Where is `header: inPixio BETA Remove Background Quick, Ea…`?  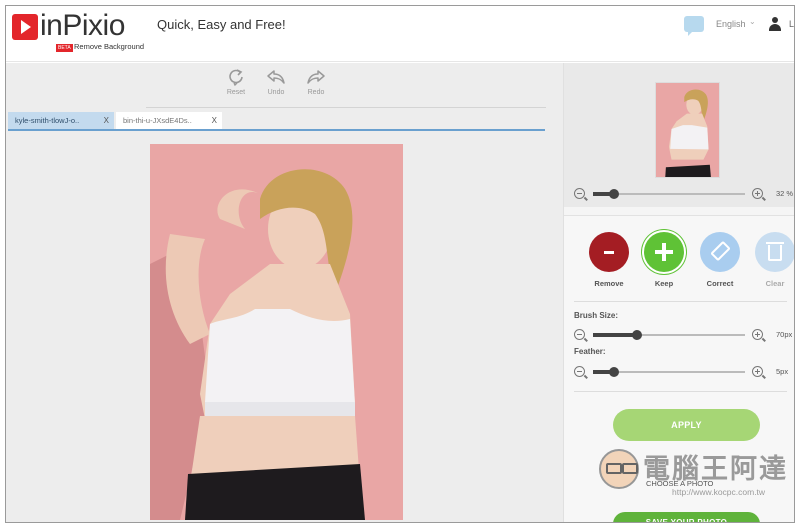 header: inPixio BETA Remove Background Quick, Ea… is located at coordinates (400, 34).